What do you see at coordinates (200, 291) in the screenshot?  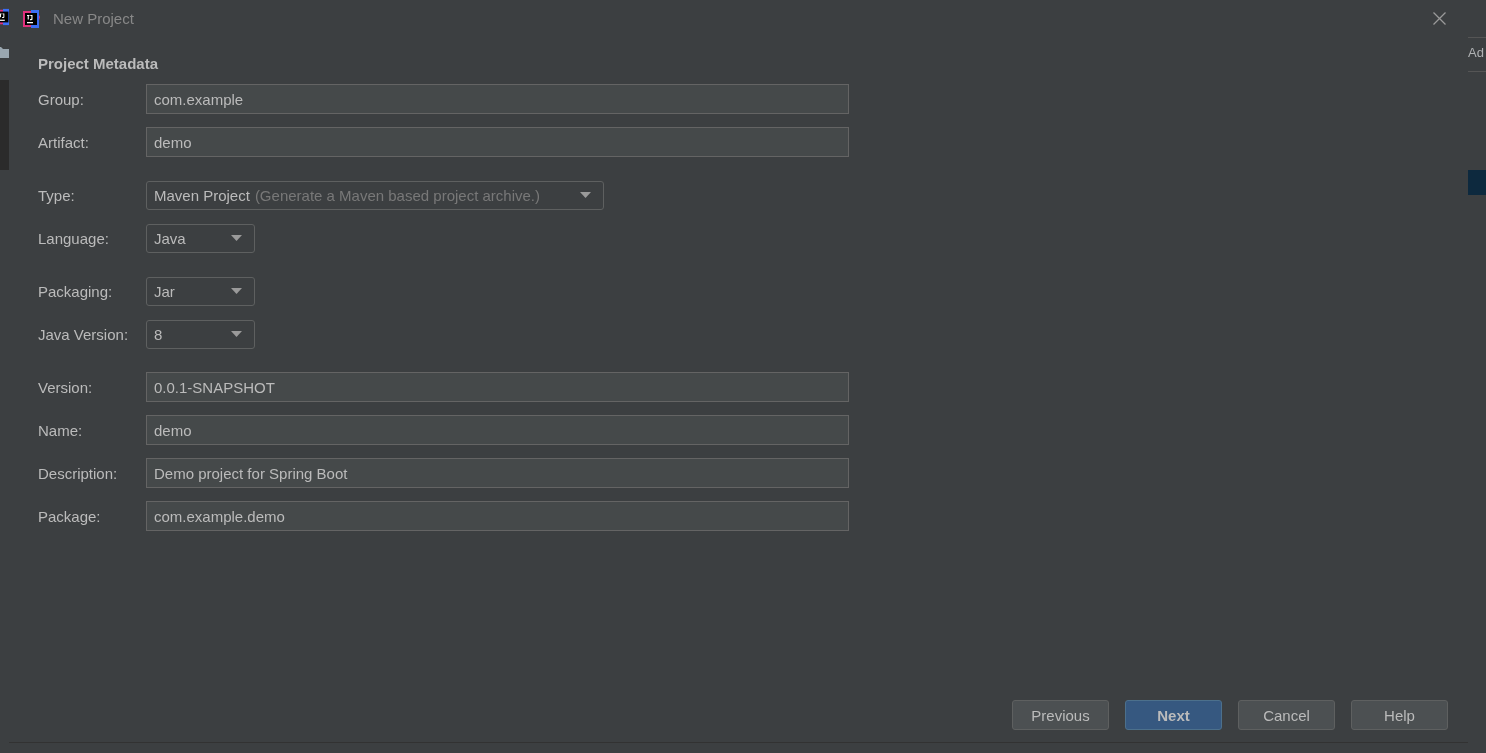 I see `dropdown: Jar` at bounding box center [200, 291].